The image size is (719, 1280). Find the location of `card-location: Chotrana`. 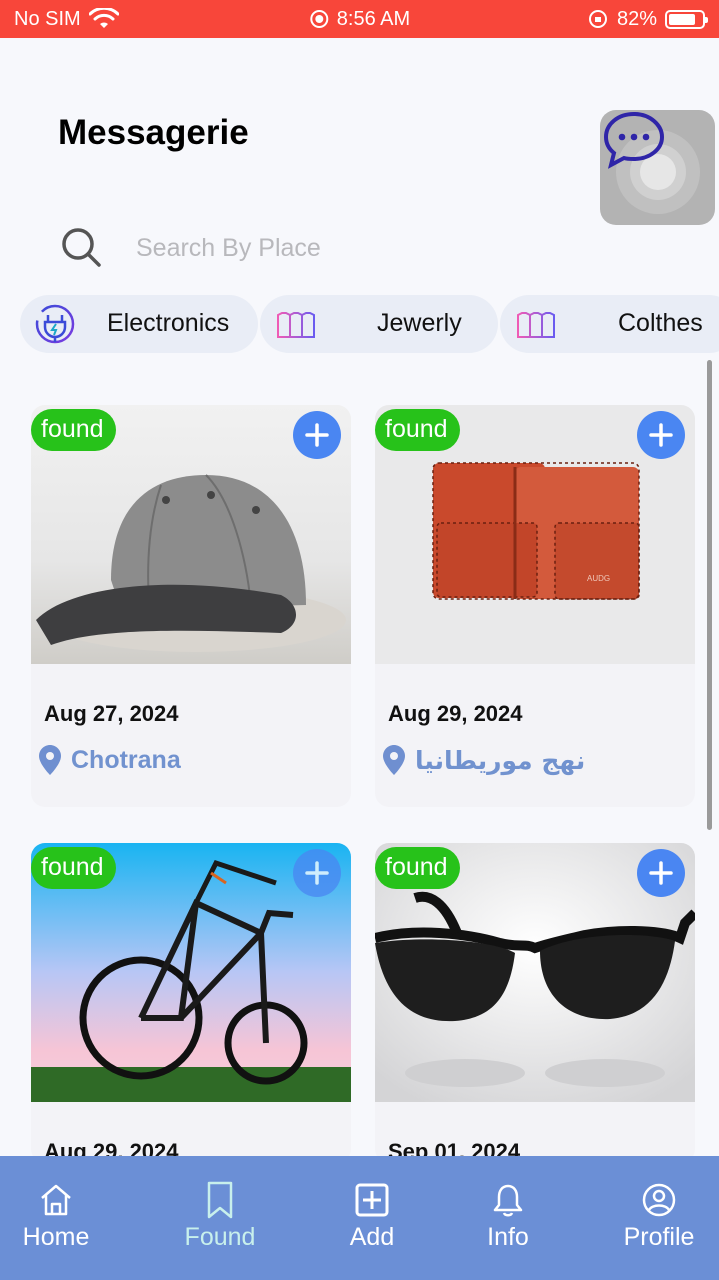

card-location: Chotrana is located at coordinates (110, 760).